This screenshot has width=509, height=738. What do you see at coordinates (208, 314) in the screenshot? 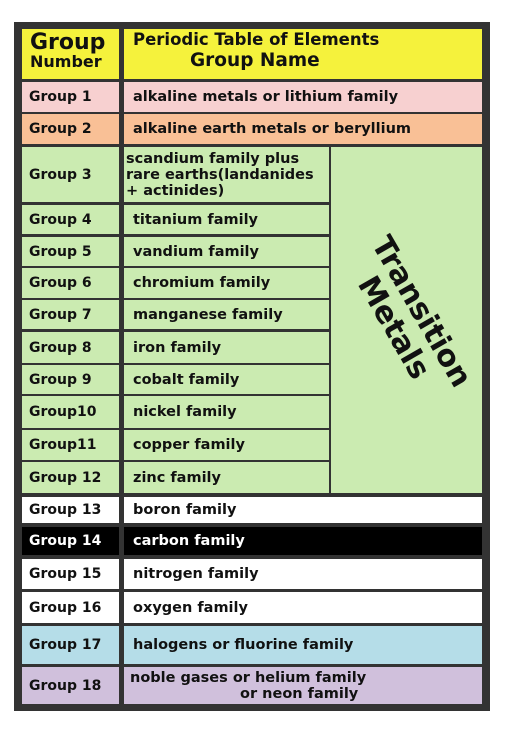
I see `group-name: manganese family` at bounding box center [208, 314].